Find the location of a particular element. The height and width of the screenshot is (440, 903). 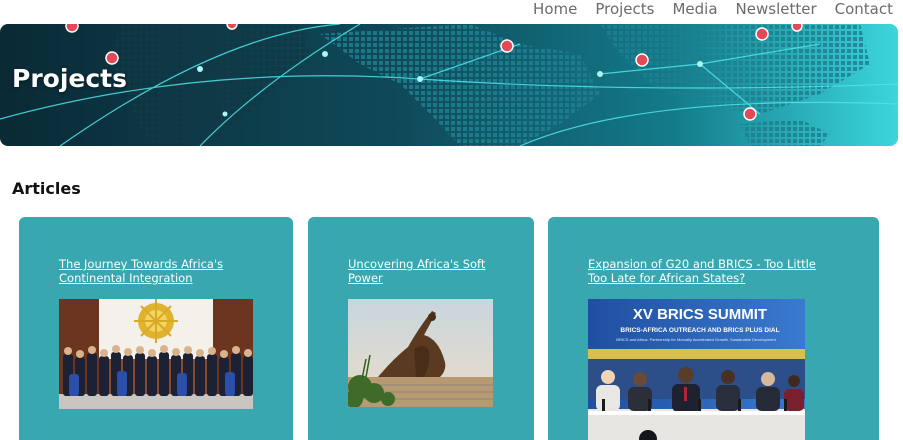

nav-contact: Contact is located at coordinates (864, 10).